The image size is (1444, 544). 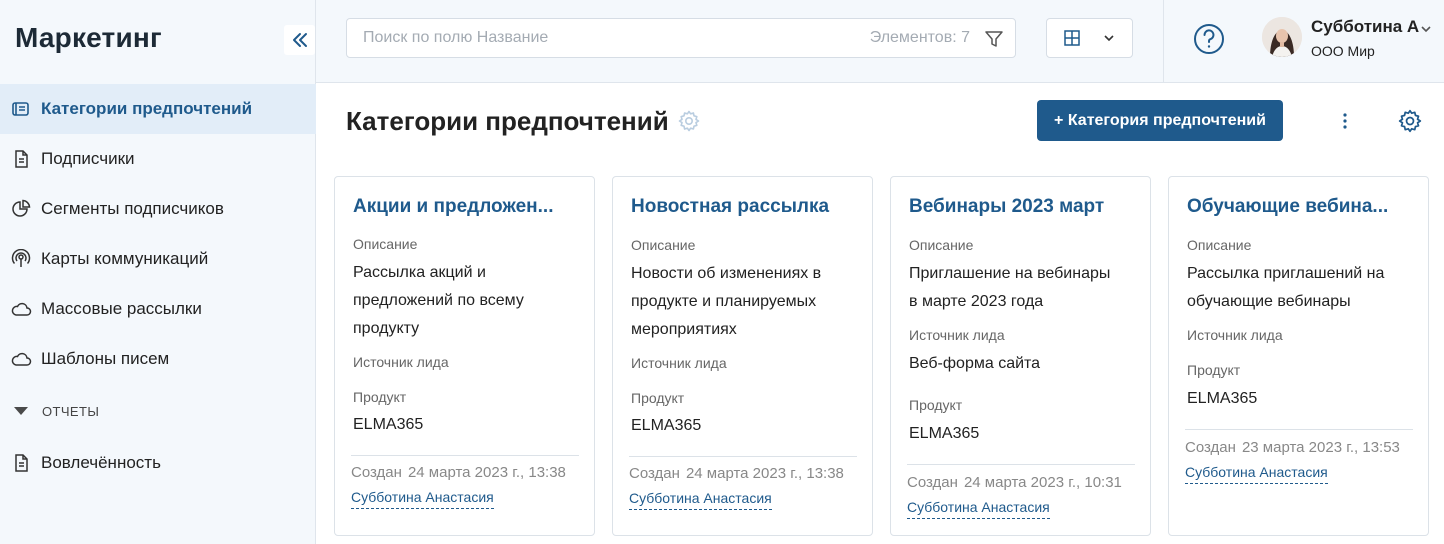 I want to click on search-box: Элементов: 7, so click(x=681, y=38).